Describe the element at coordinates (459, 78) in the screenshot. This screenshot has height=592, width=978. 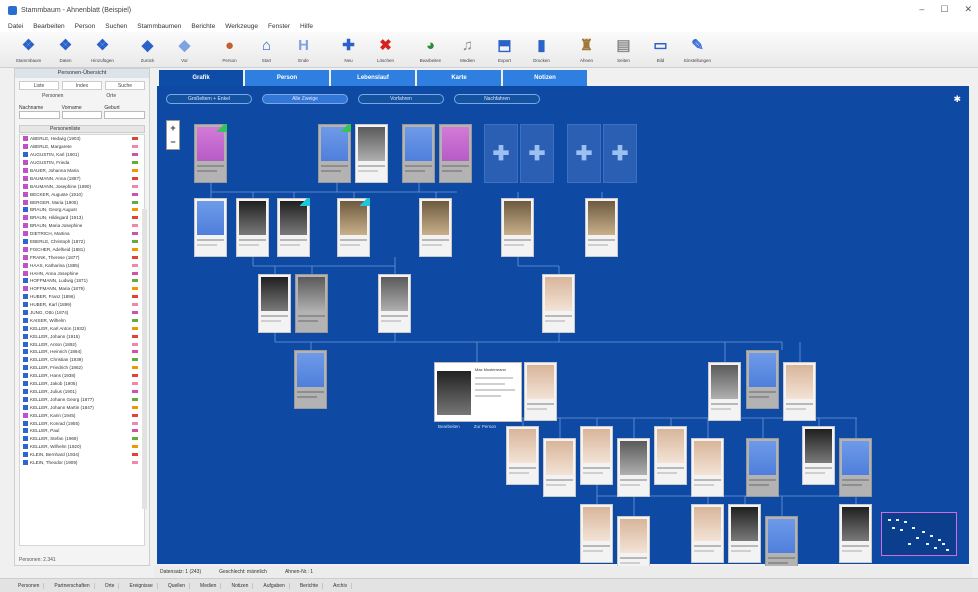
I see `view-tab-3: Karte` at that location.